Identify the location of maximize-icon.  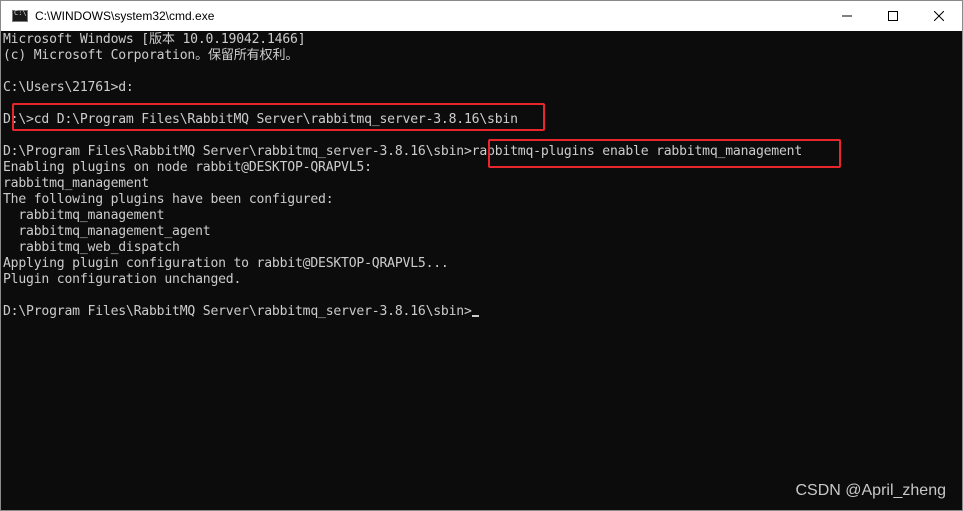
(893, 16).